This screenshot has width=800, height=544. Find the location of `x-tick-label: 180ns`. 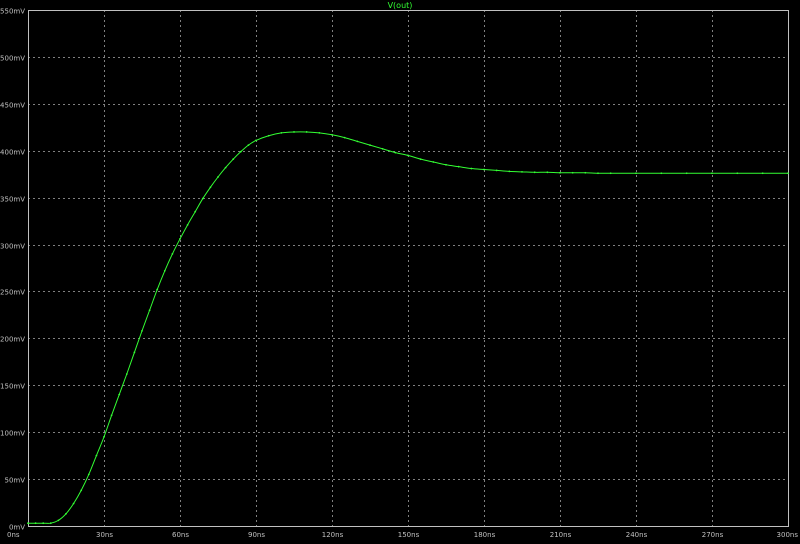

x-tick-label: 180ns is located at coordinates (485, 535).